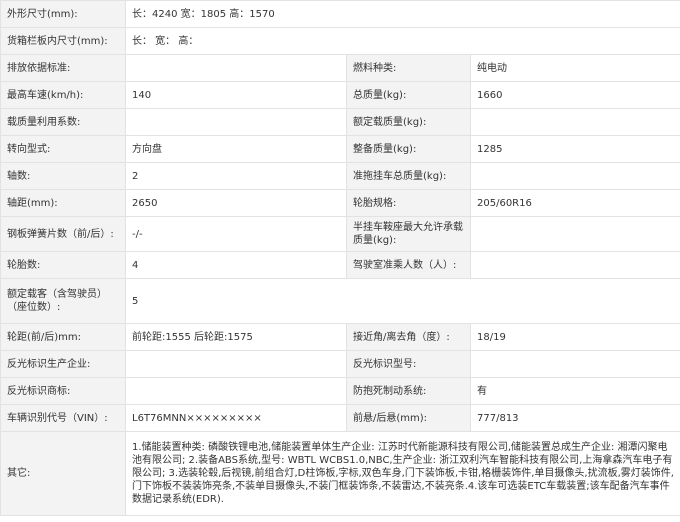  Describe the element at coordinates (63, 95) in the screenshot. I see `spec-label: 最高车速(km/h):` at that location.